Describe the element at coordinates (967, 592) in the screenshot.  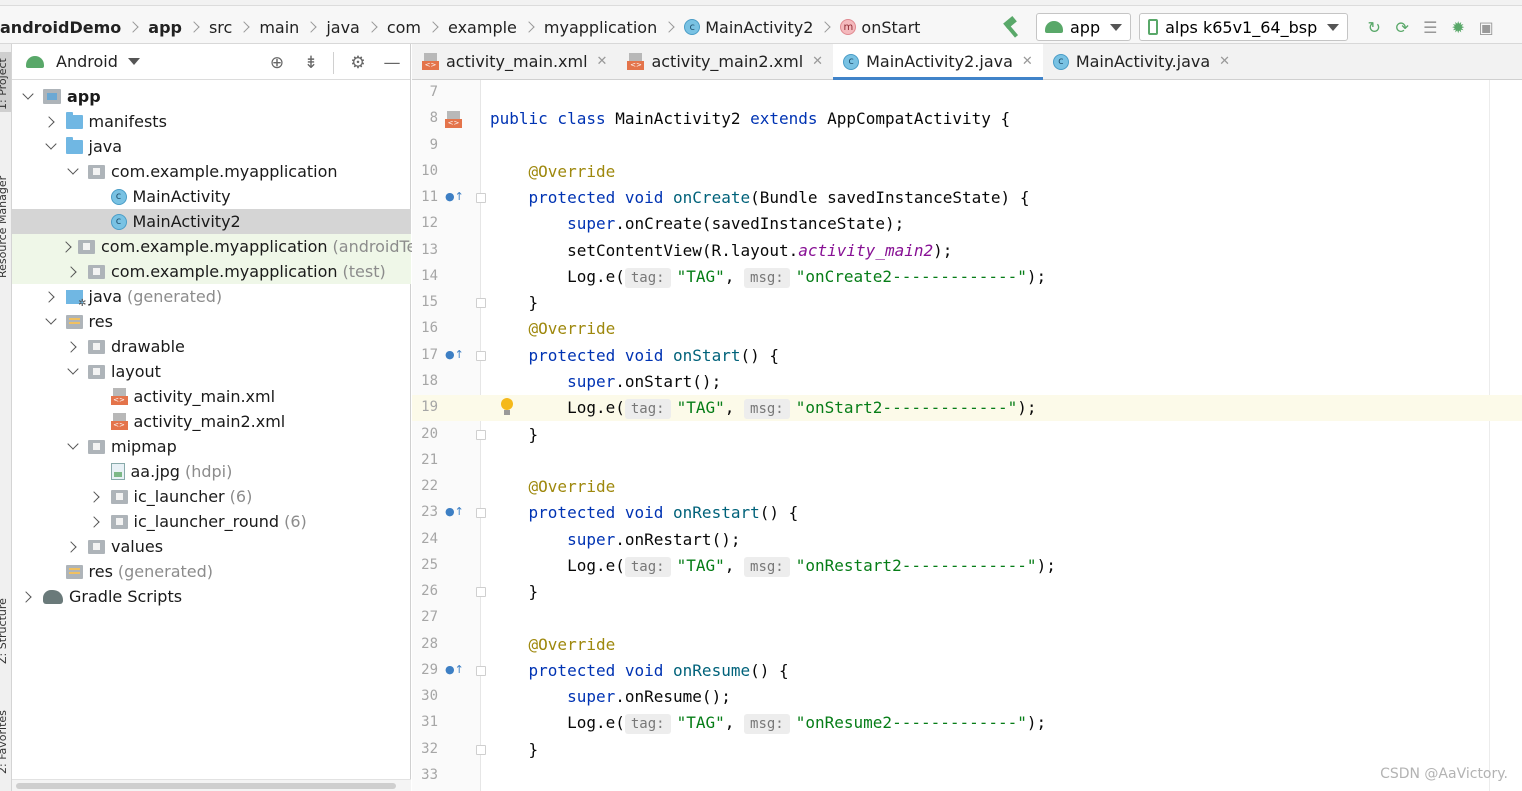
I see `code-line: 26 }` at that location.